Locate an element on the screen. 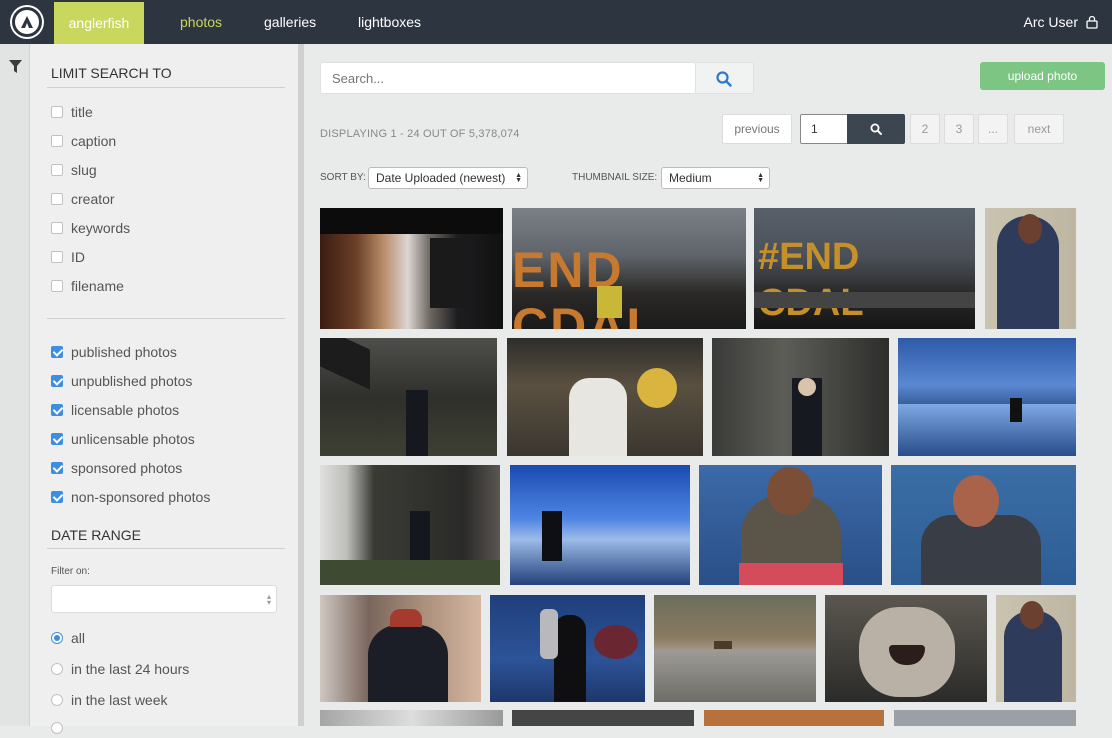 The height and width of the screenshot is (738, 1112). lock-icon is located at coordinates (1092, 22).